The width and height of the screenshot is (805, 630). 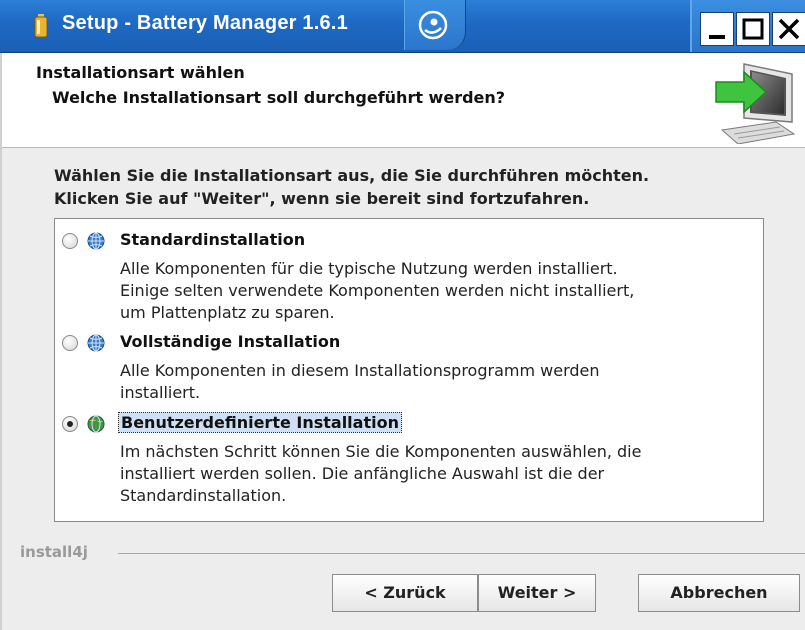 What do you see at coordinates (1, 341) in the screenshot?
I see `window-border` at bounding box center [1, 341].